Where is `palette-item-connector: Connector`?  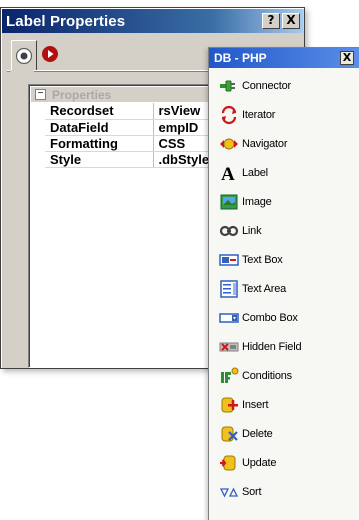 palette-item-connector: Connector is located at coordinates (255, 86).